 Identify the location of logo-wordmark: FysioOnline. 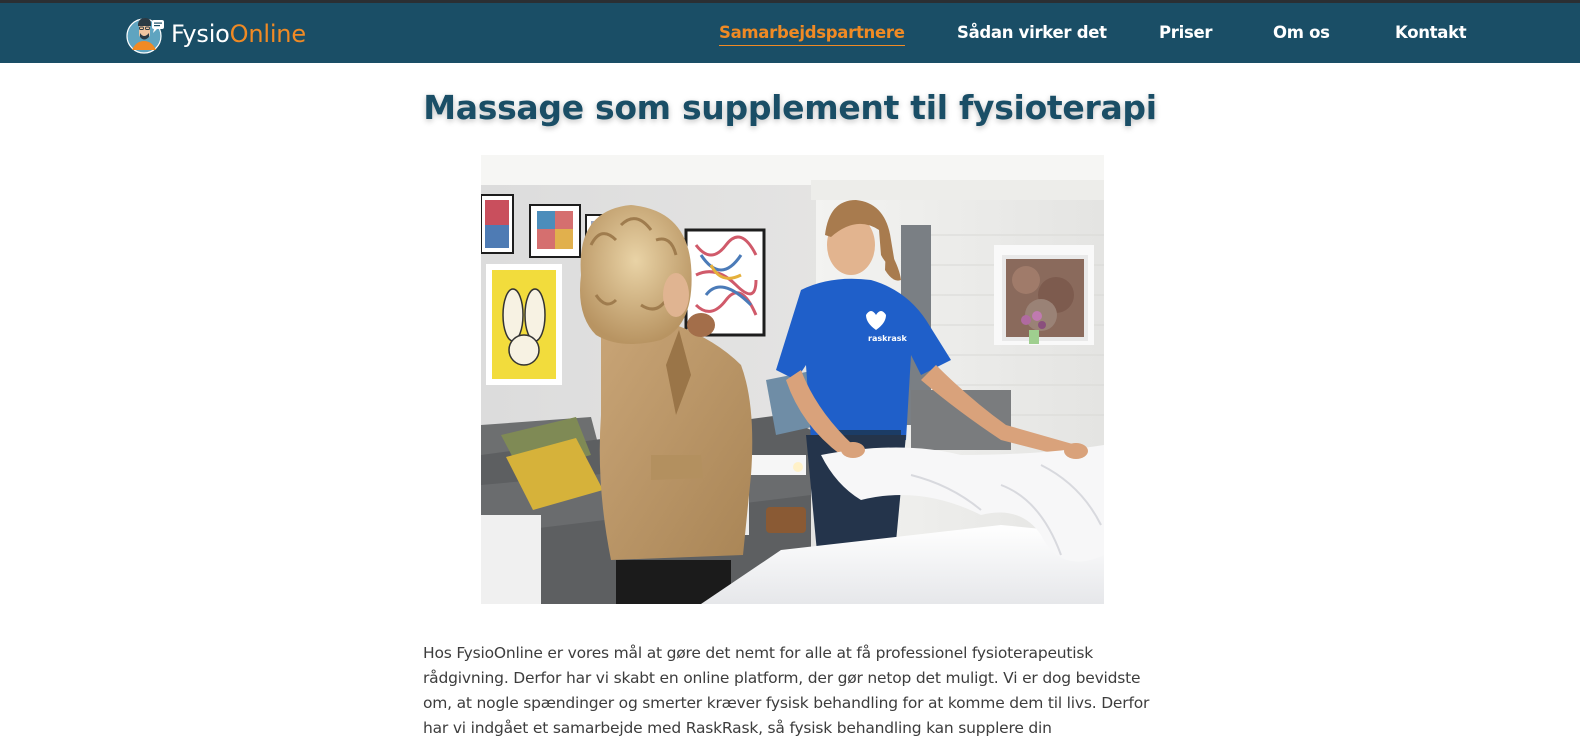
(238, 34).